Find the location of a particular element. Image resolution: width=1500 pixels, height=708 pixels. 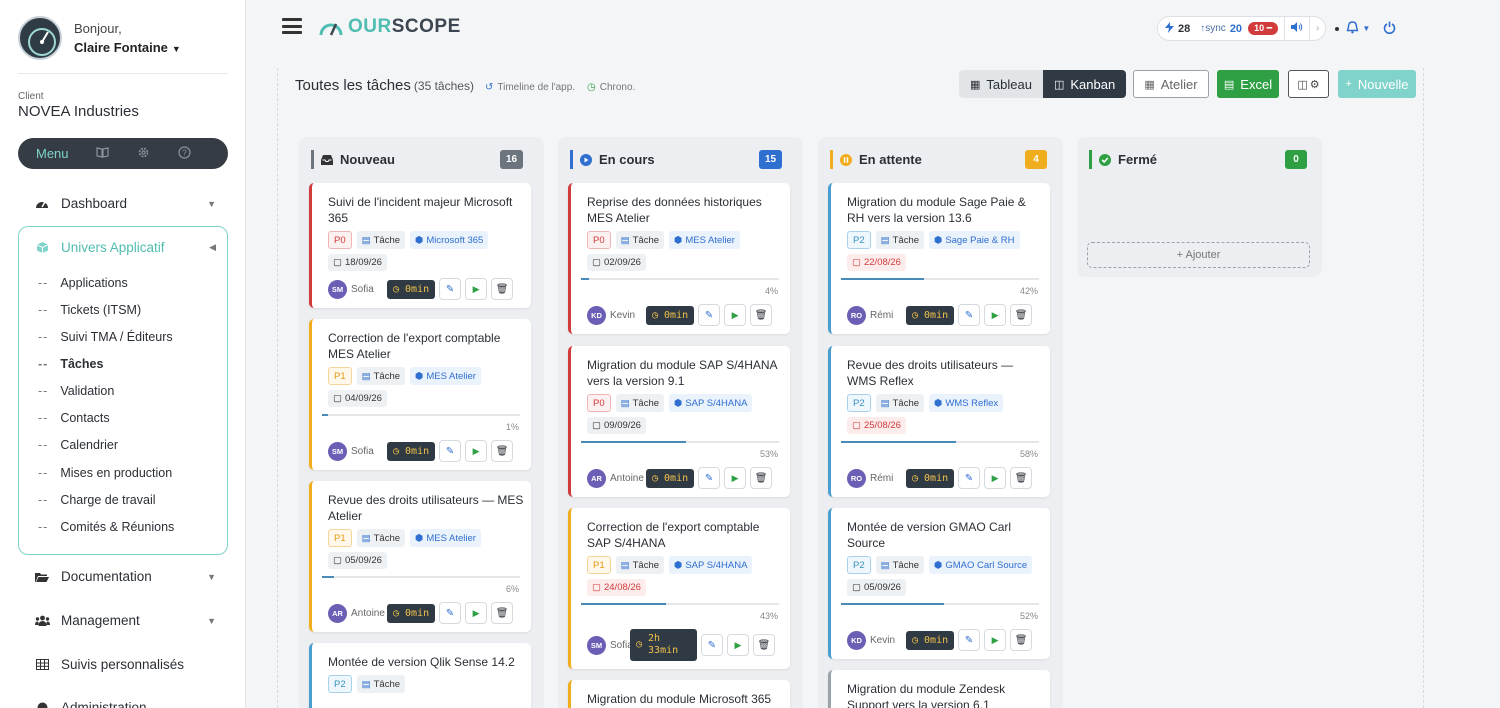

kanban-view-button: ◫ Kanban is located at coordinates (1084, 84).